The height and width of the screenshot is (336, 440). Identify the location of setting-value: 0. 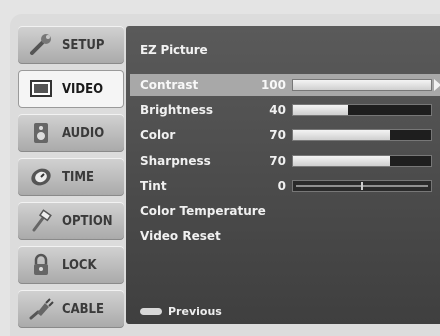
(281, 186).